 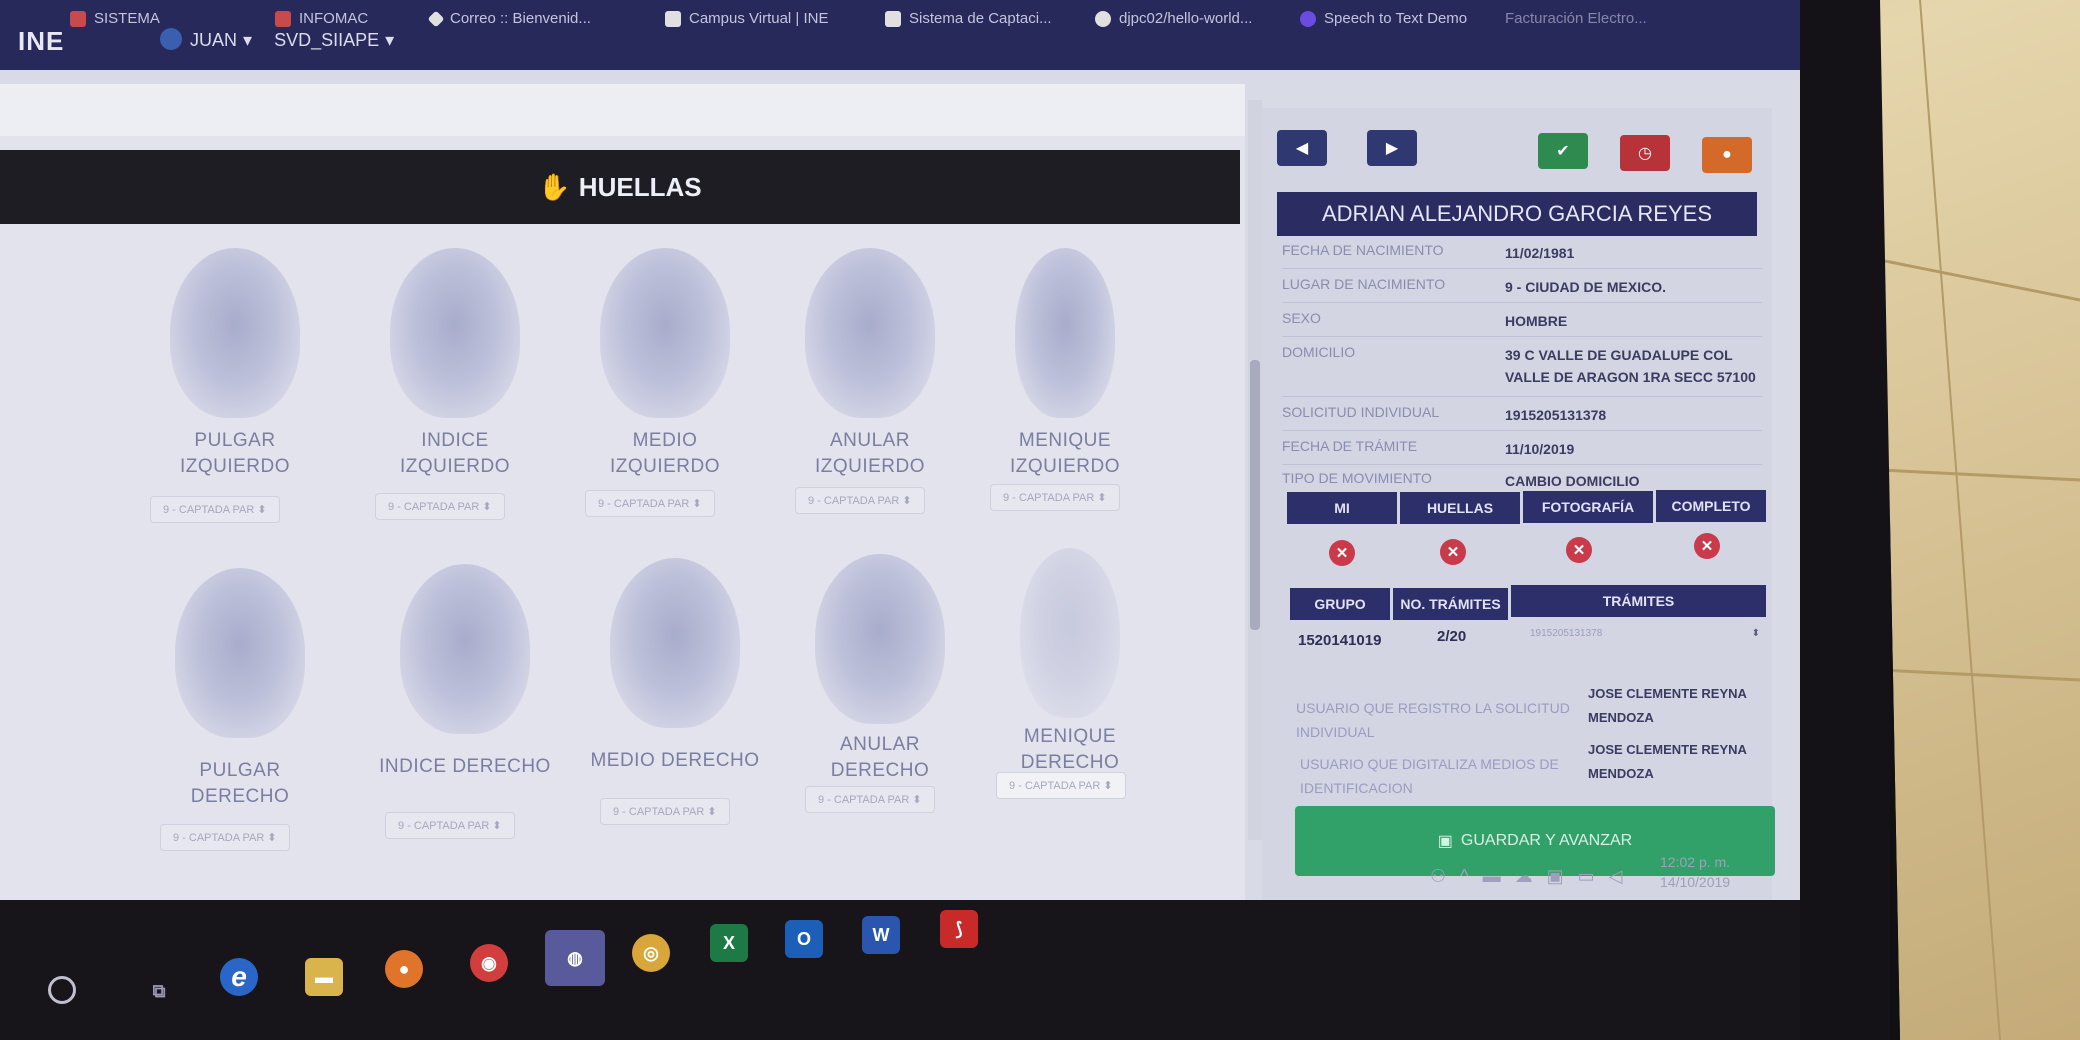 I want to click on taskbar-clock: 12:02 p. m. 14/10/2019, so click(x=1695, y=872).